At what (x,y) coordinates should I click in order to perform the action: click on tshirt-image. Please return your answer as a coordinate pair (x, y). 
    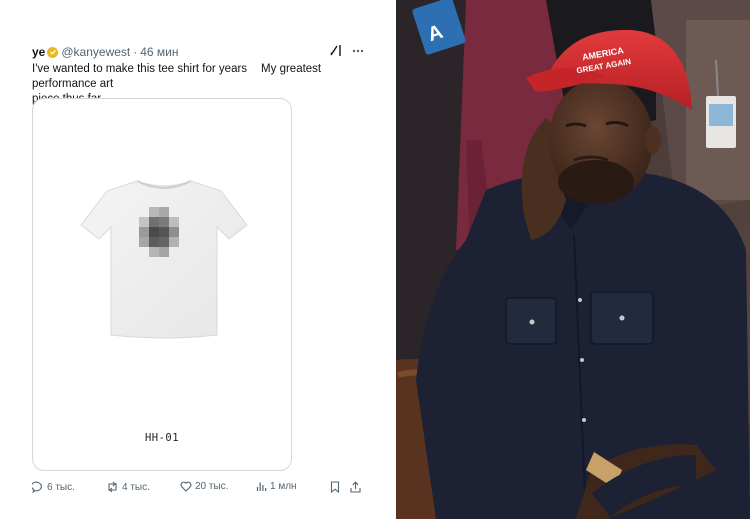
    Looking at the image, I should click on (164, 259).